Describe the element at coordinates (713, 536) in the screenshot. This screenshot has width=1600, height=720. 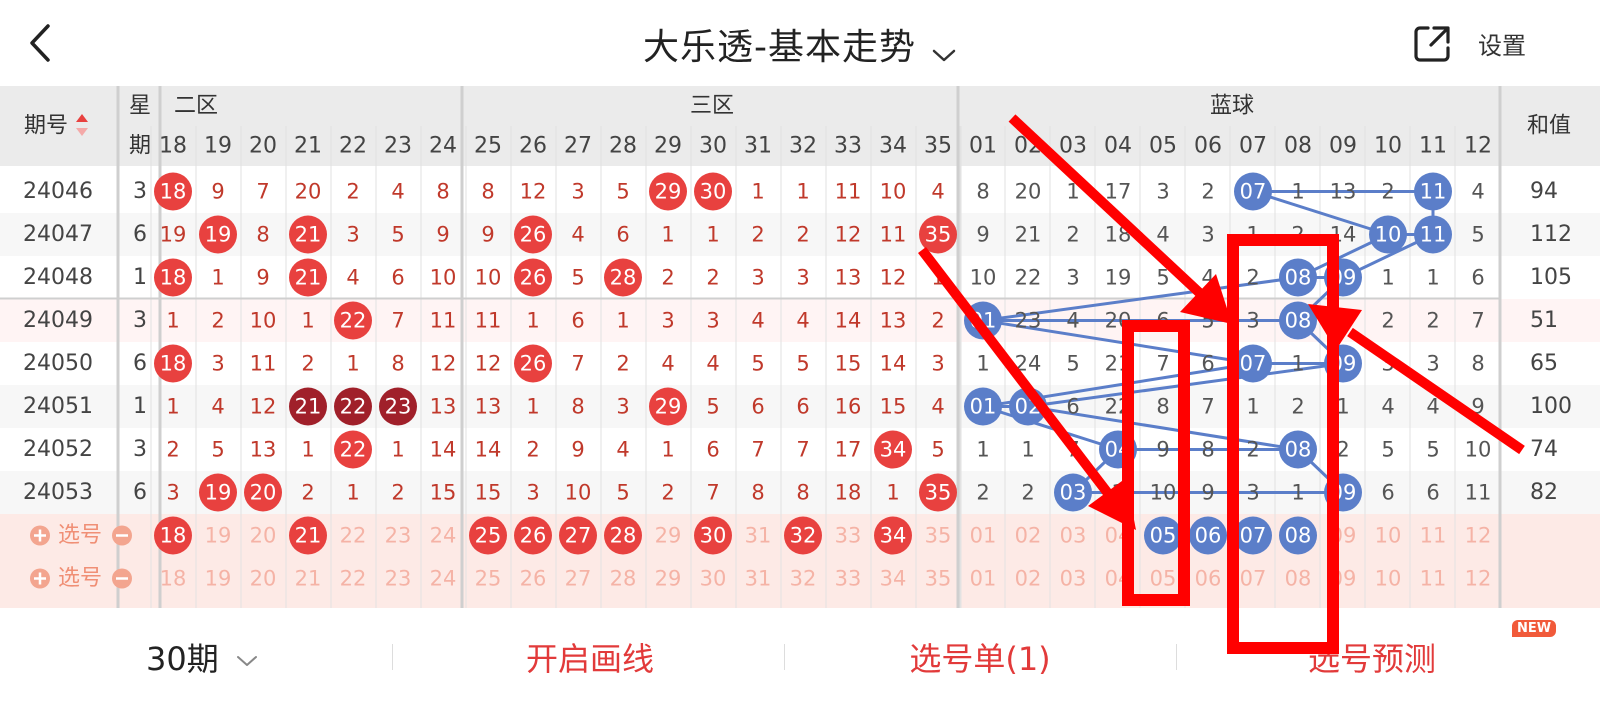
I see `select-ball-number: 30` at that location.